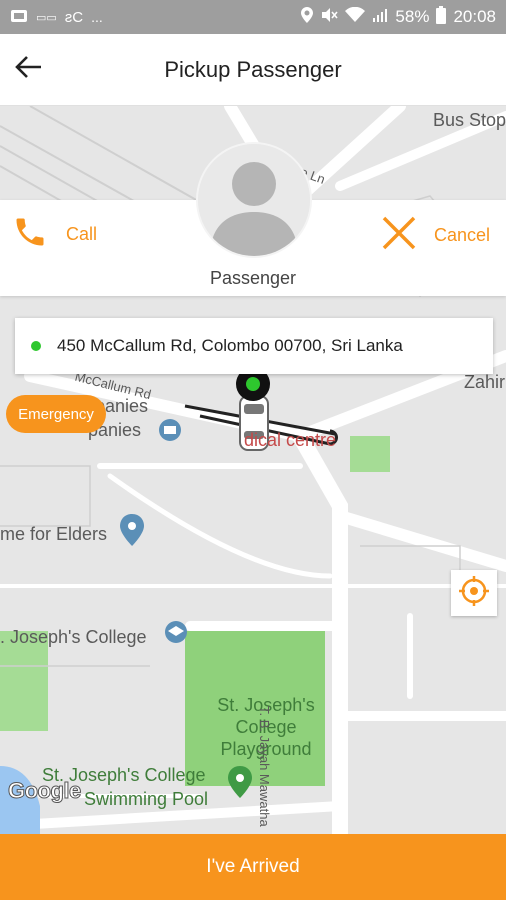 The image size is (506, 900). Describe the element at coordinates (264, 766) in the screenshot. I see `map-label-tb-jayah: T. B. Jayah Mawatha` at that location.